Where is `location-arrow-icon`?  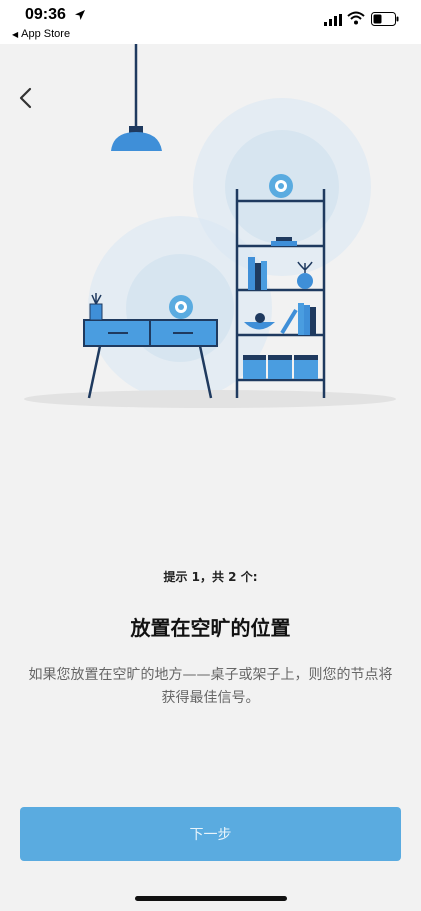 location-arrow-icon is located at coordinates (80, 15).